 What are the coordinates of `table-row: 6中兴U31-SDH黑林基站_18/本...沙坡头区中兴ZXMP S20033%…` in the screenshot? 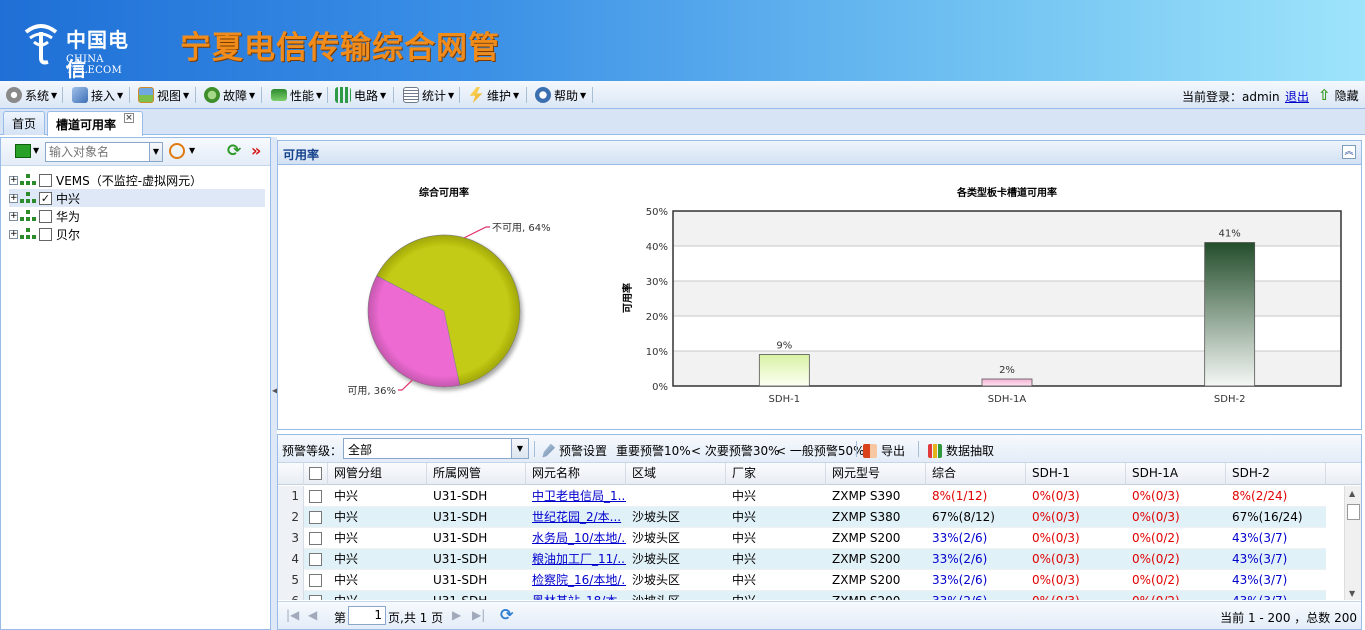 It's located at (802, 595).